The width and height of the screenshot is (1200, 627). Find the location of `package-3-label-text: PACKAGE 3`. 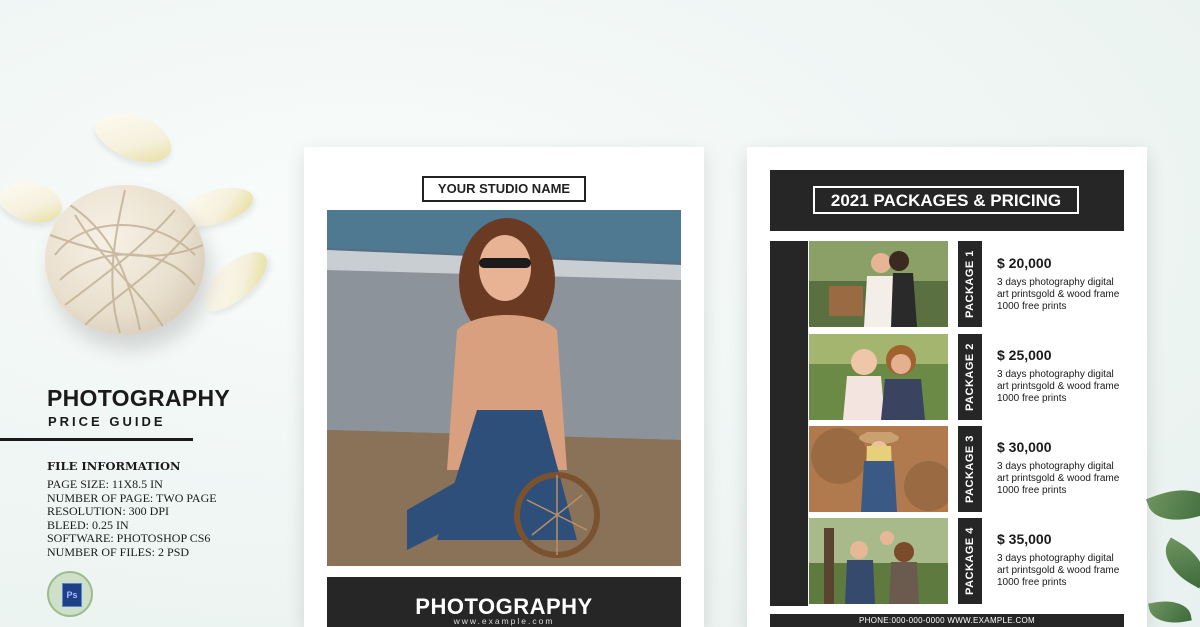

package-3-label-text: PACKAGE 3 is located at coordinates (970, 469).